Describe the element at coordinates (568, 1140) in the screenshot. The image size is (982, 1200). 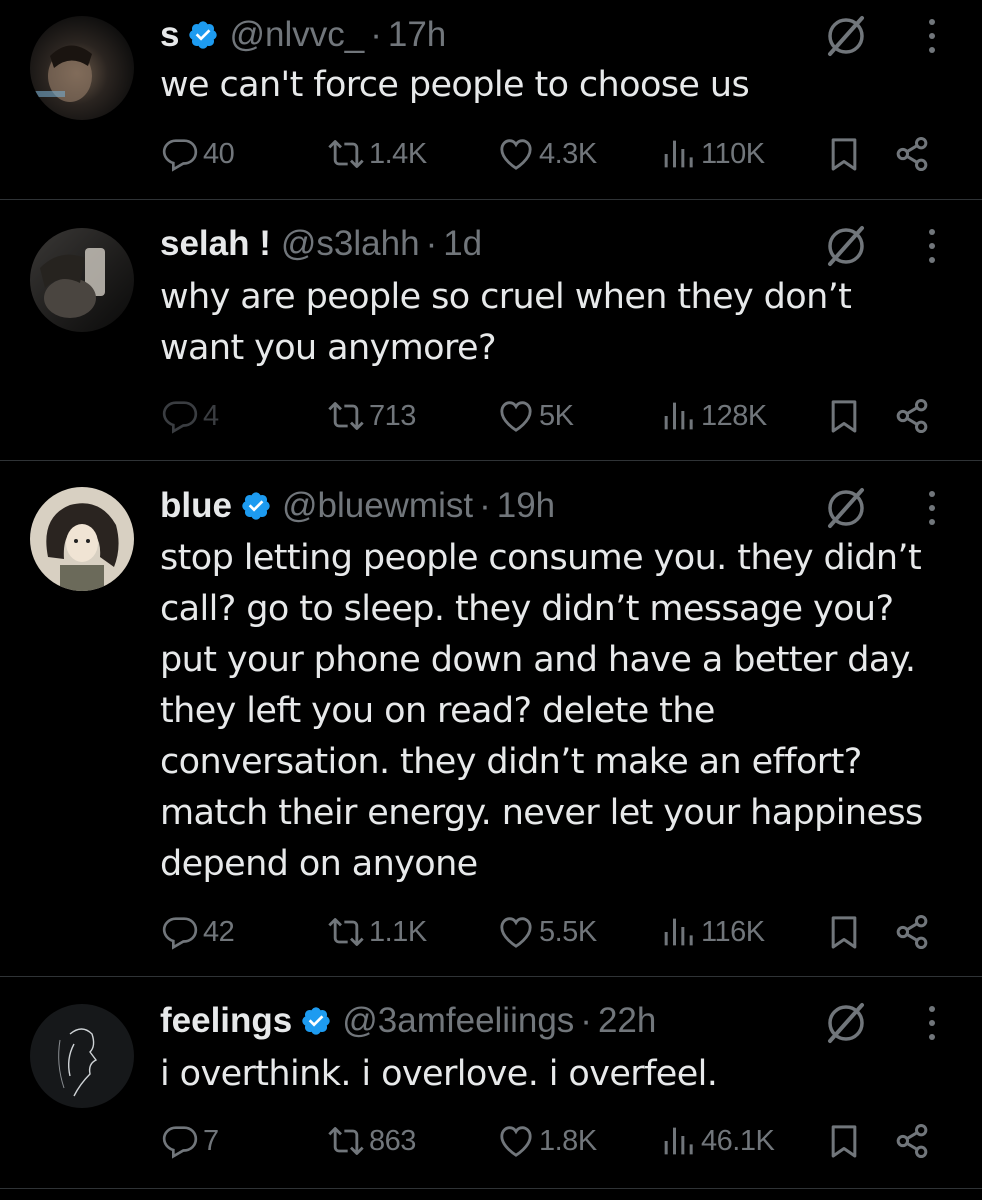
I see `like-count: 1.8K` at that location.